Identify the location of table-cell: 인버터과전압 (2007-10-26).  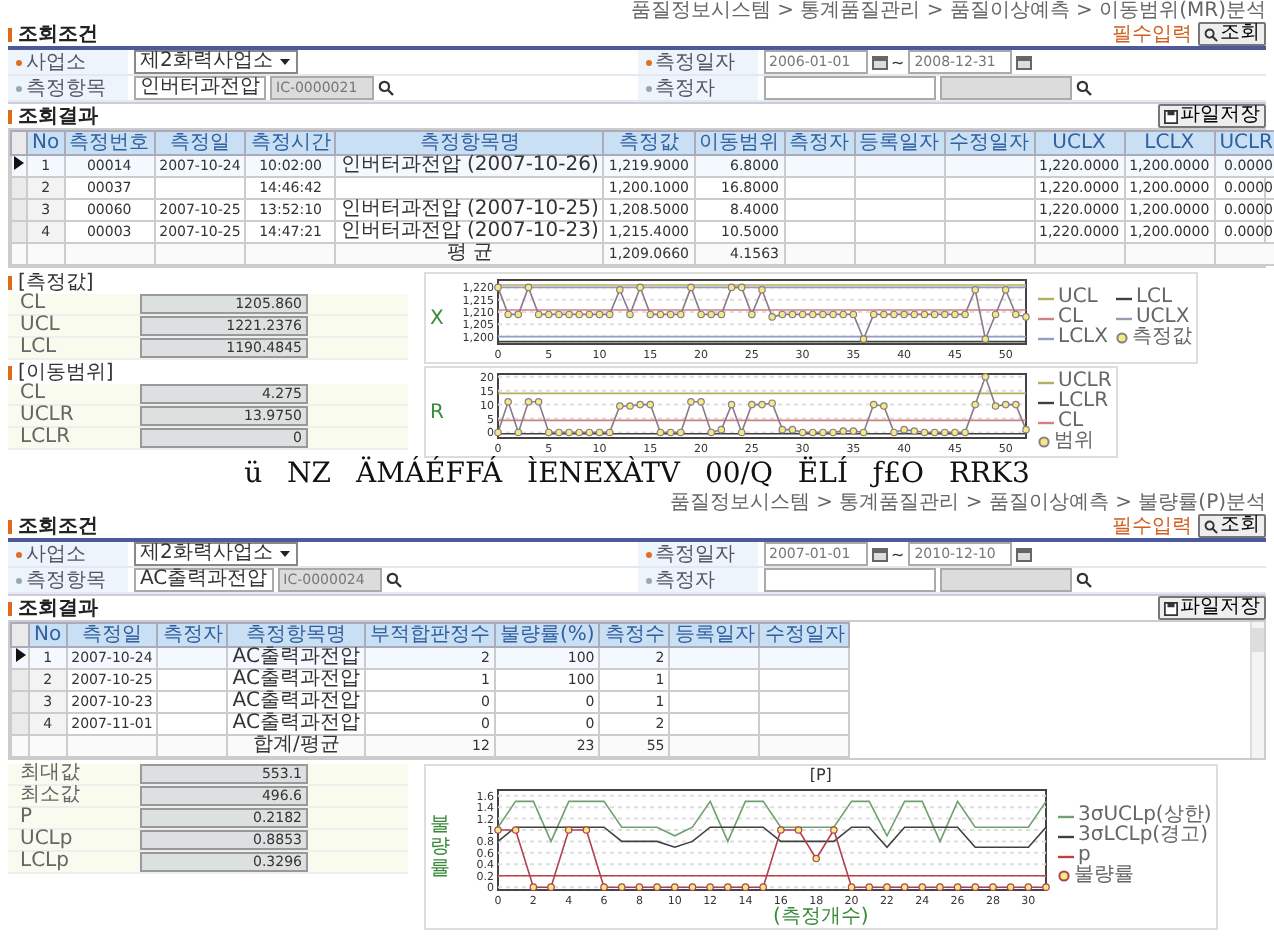
(469, 165).